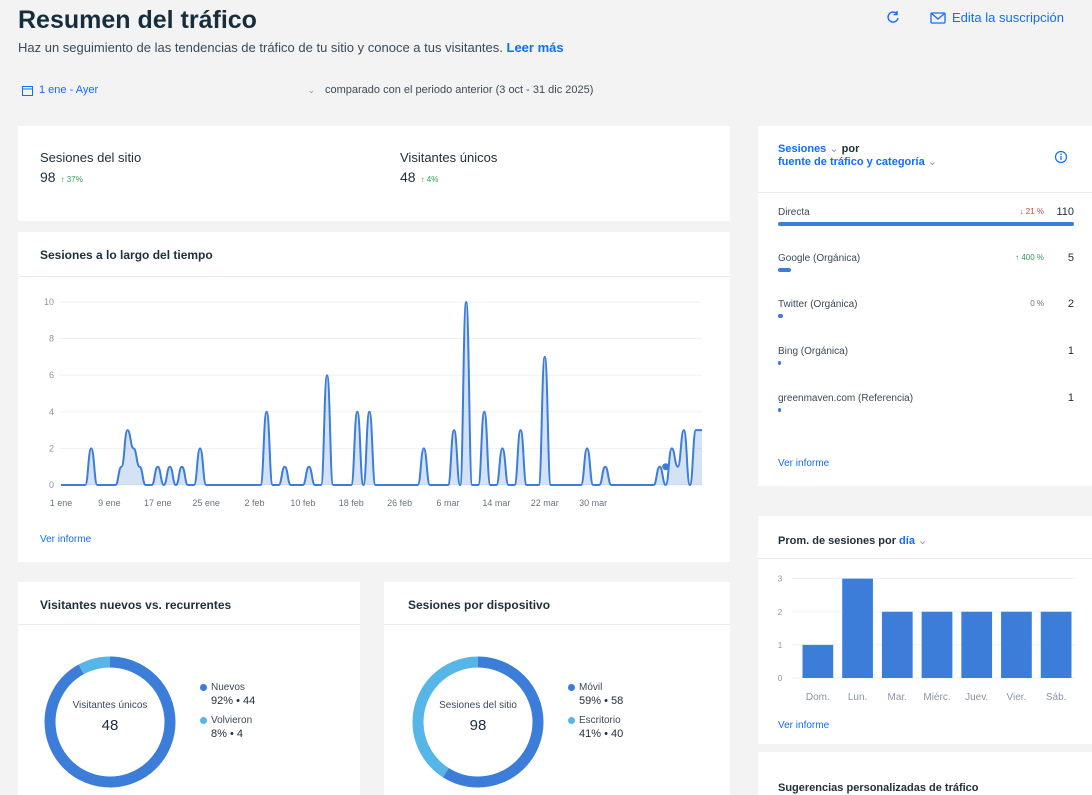 Image resolution: width=1092 pixels, height=795 pixels. I want to click on visitors-label: Visitantes únicos, so click(449, 157).